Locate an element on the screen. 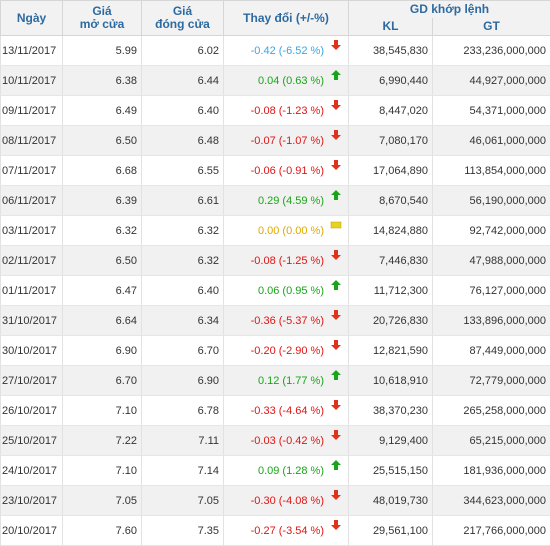  cell-value: 217,766,000,000 is located at coordinates (491, 531).